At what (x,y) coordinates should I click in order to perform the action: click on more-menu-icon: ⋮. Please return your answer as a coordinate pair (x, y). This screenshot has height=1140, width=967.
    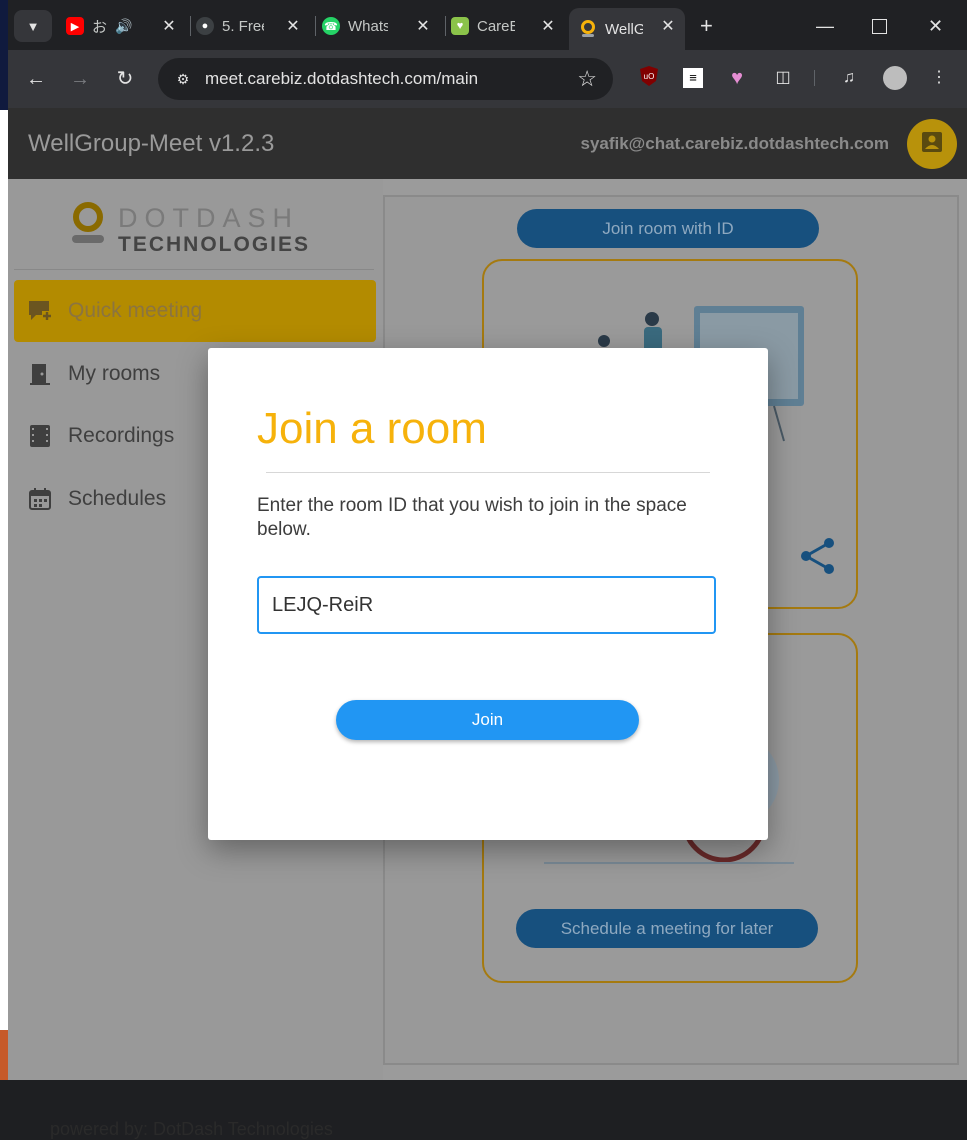
    Looking at the image, I should click on (939, 78).